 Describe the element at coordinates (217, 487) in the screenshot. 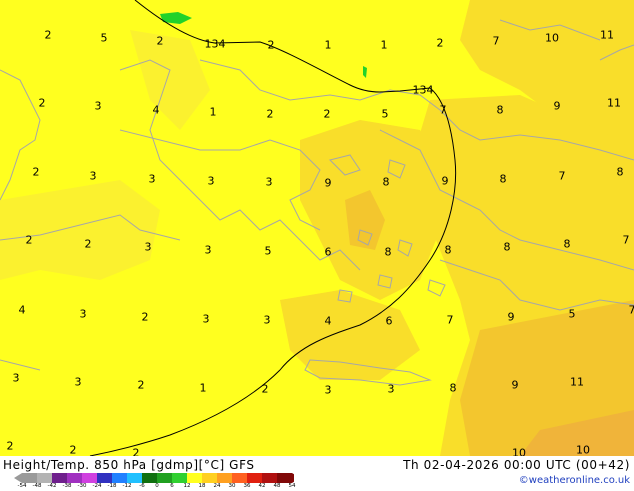

I see `scale-label: 24` at that location.